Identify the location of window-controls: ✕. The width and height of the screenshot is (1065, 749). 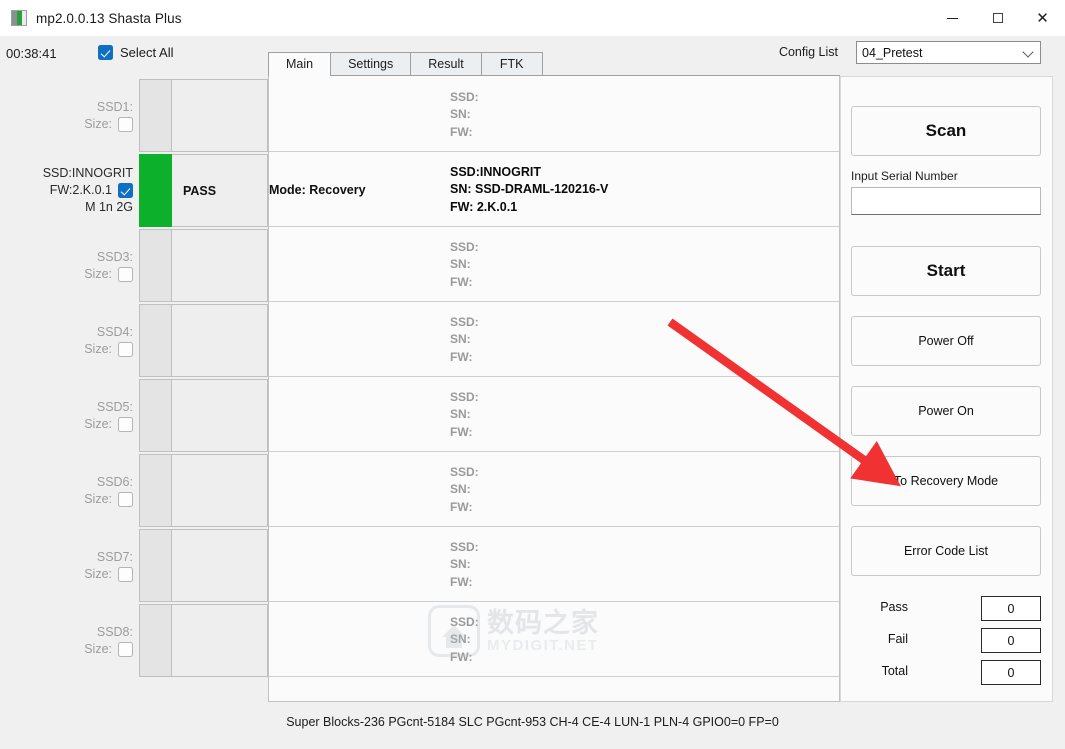
(997, 18).